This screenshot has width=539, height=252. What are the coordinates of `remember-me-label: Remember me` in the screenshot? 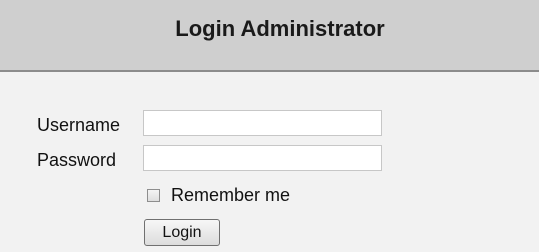 It's located at (230, 195).